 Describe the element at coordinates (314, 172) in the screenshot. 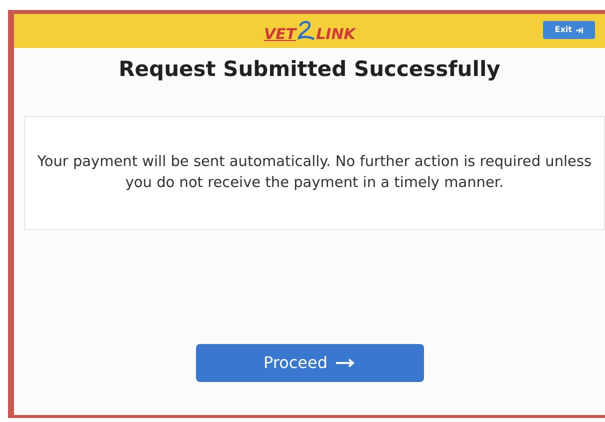

I see `message-text: Your payment will be sent automatically. No further action is required unless you do not receive the payment in a timely manner.` at that location.